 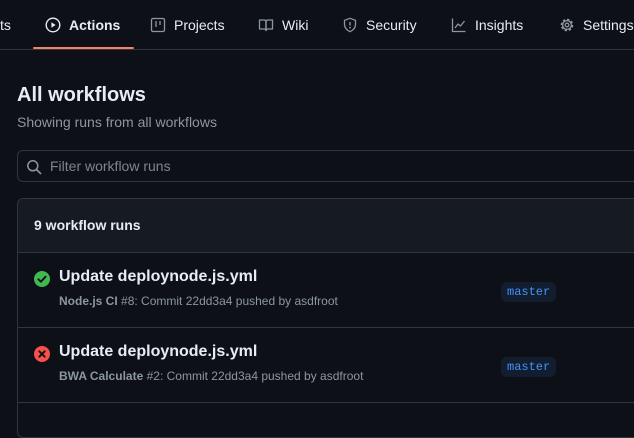 What do you see at coordinates (499, 25) in the screenshot?
I see `tab-insights-label: Insights` at bounding box center [499, 25].